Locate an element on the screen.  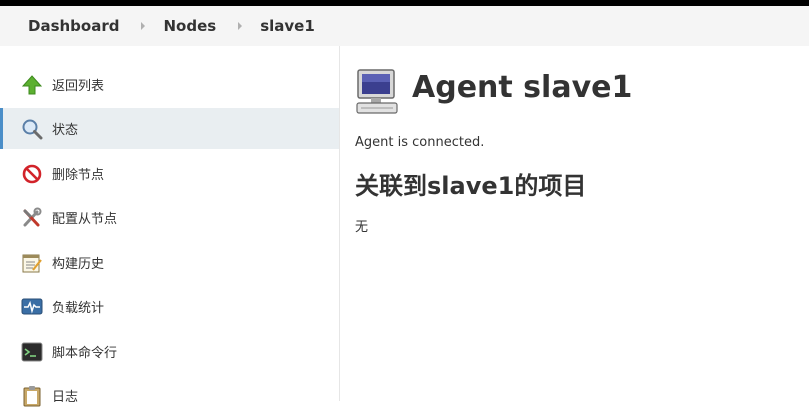
sidebar-item-label: 构建历史 is located at coordinates (78, 264).